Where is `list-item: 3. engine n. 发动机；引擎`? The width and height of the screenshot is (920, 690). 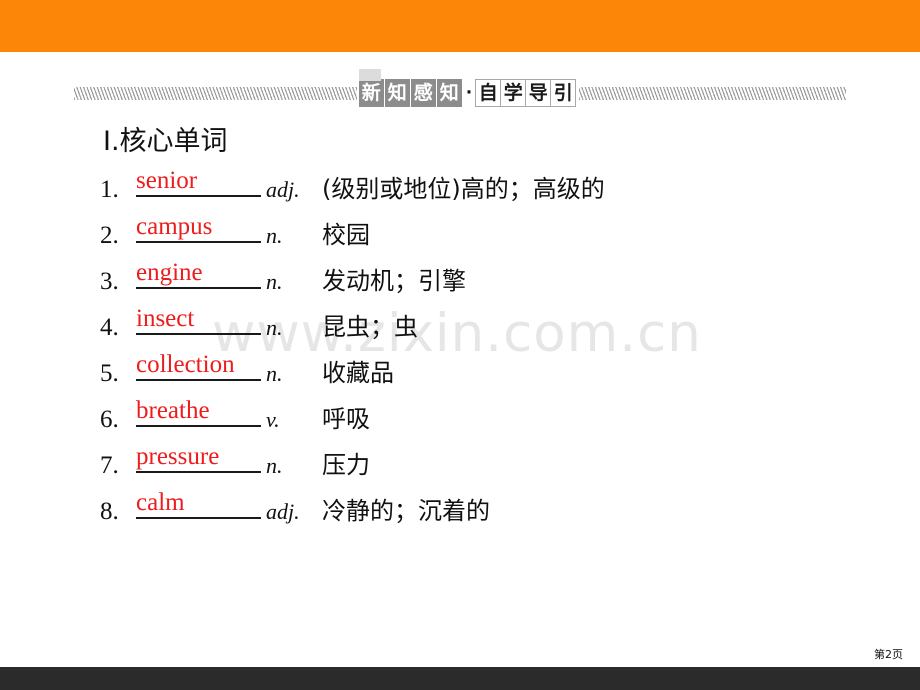
list-item: 3. engine n. 发动机；引擎 is located at coordinates (485, 278).